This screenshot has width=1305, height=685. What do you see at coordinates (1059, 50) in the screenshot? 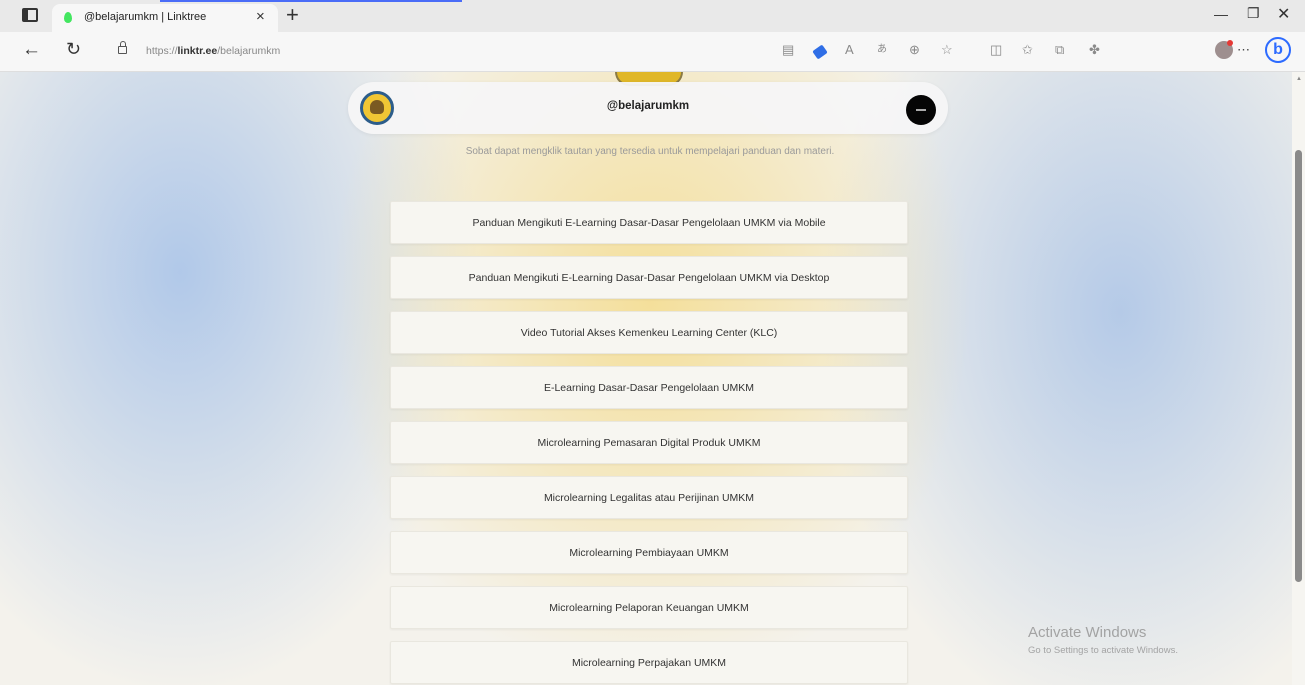
I see `collections-icon: ⧉` at bounding box center [1059, 50].